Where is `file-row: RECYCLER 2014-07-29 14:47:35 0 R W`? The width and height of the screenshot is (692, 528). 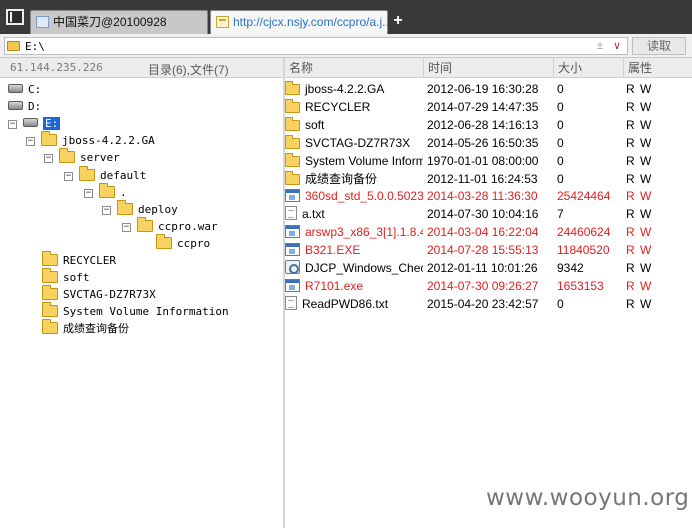 file-row: RECYCLER 2014-07-29 14:47:35 0 R W is located at coordinates (488, 107).